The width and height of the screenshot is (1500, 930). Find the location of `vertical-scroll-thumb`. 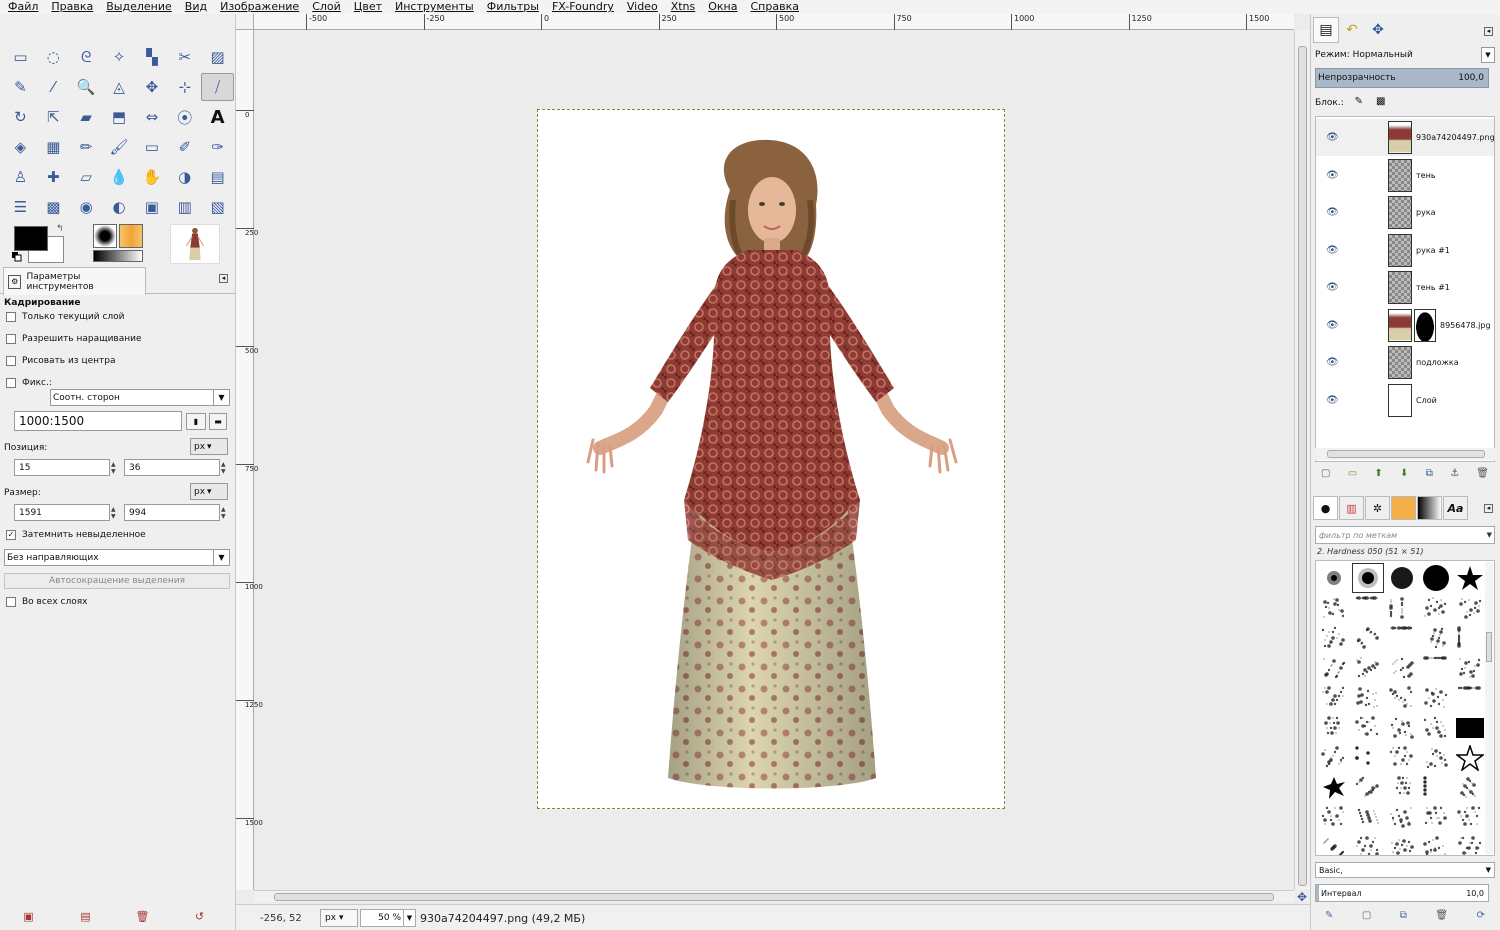

vertical-scroll-thumb is located at coordinates (1302, 466).